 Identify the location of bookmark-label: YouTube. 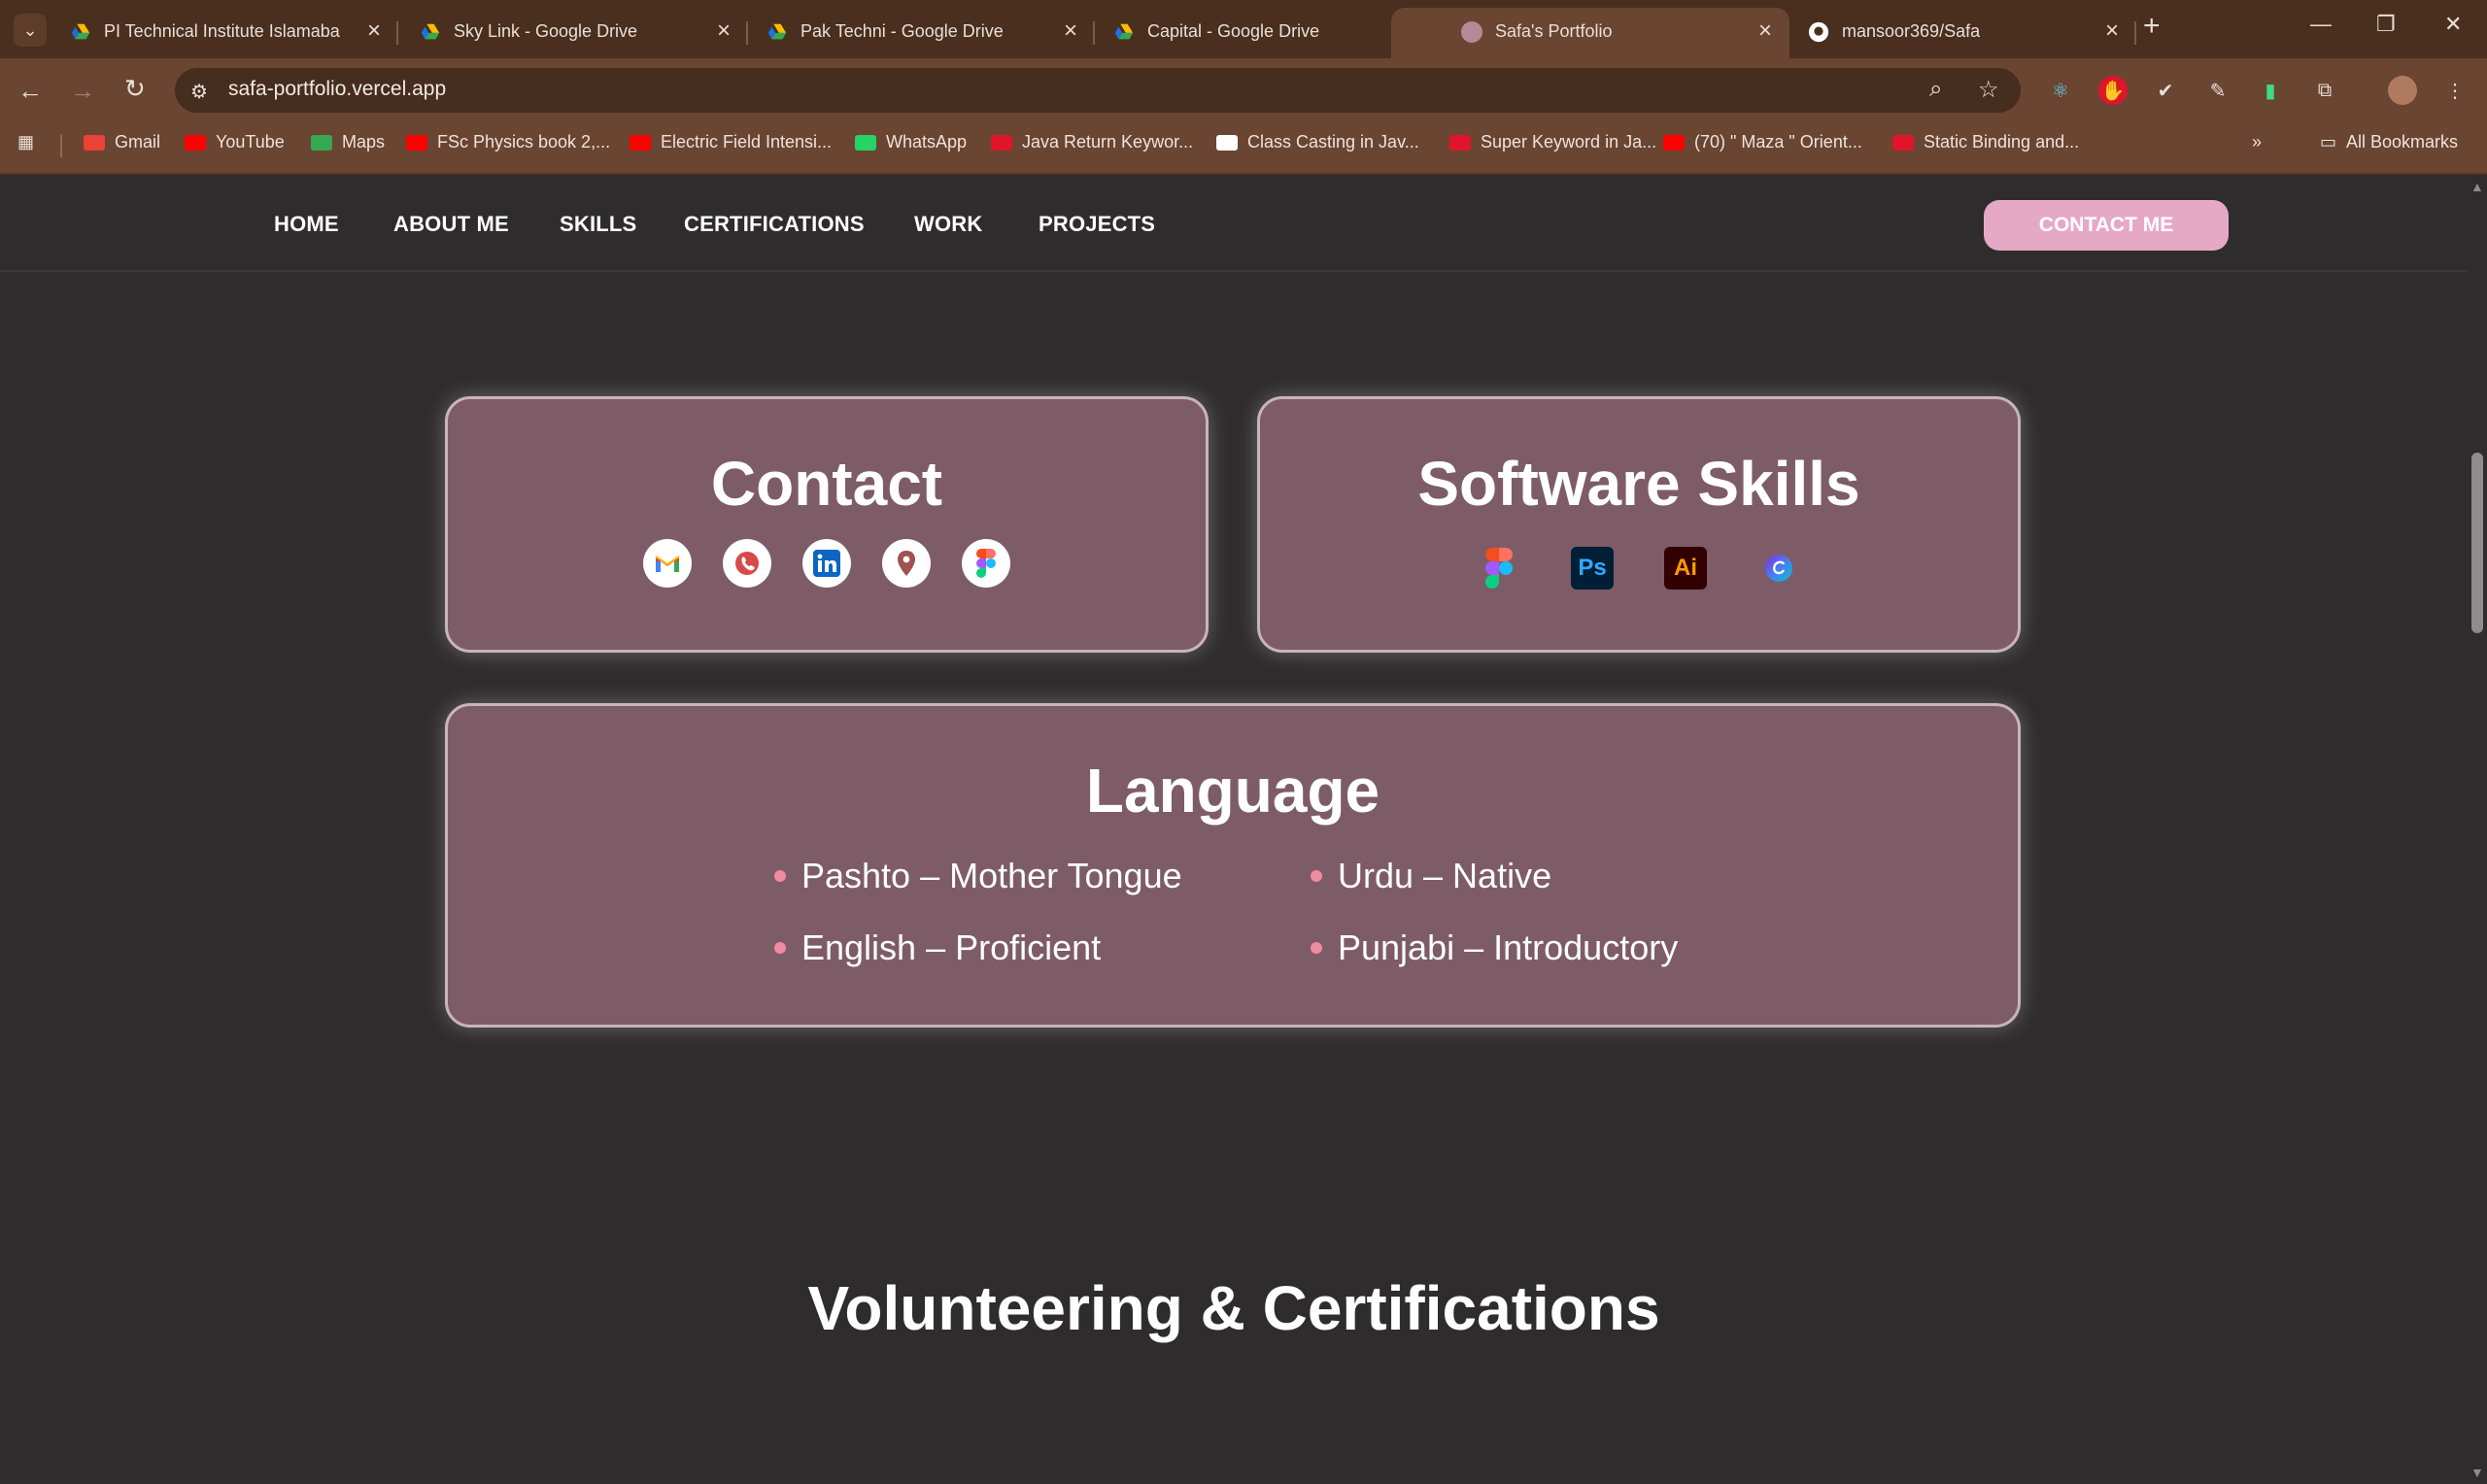
(250, 142).